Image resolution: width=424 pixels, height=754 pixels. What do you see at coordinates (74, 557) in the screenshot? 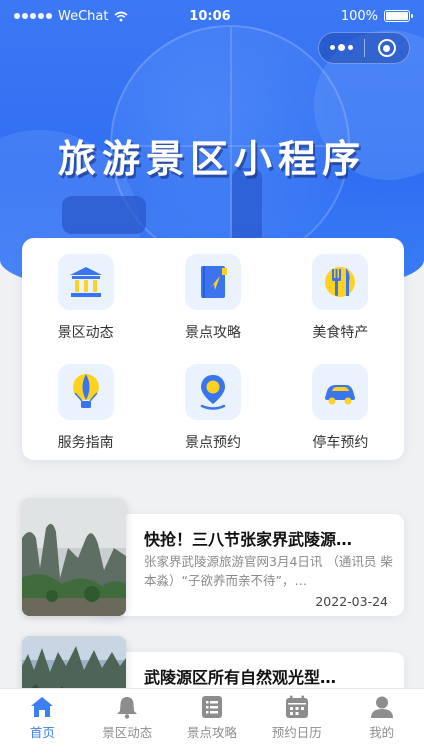
I see `news-thumbnail` at bounding box center [74, 557].